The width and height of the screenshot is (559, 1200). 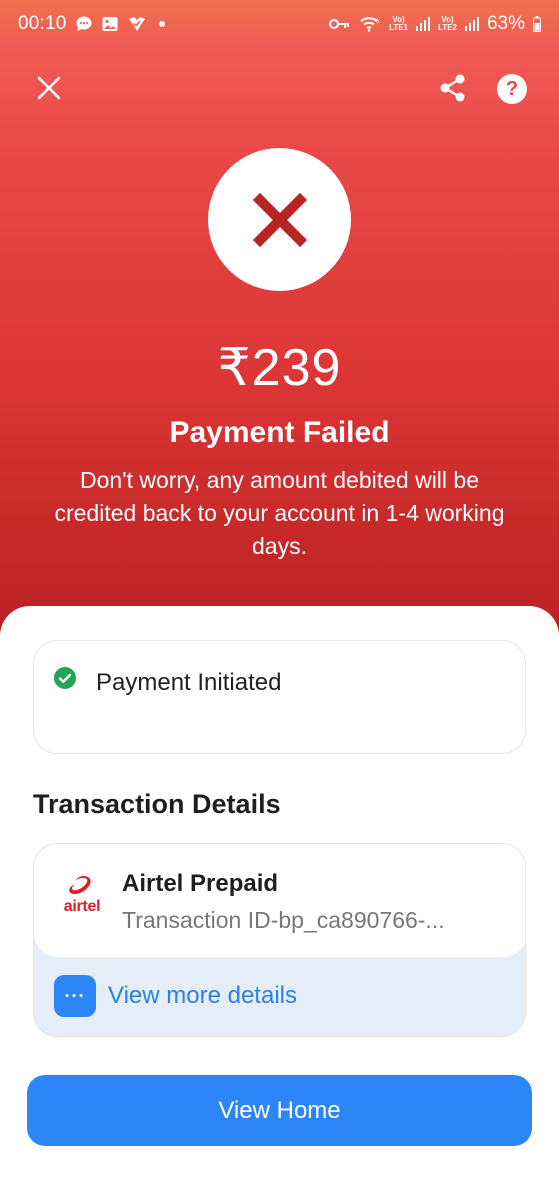 I want to click on signal-icon, so click(x=423, y=24).